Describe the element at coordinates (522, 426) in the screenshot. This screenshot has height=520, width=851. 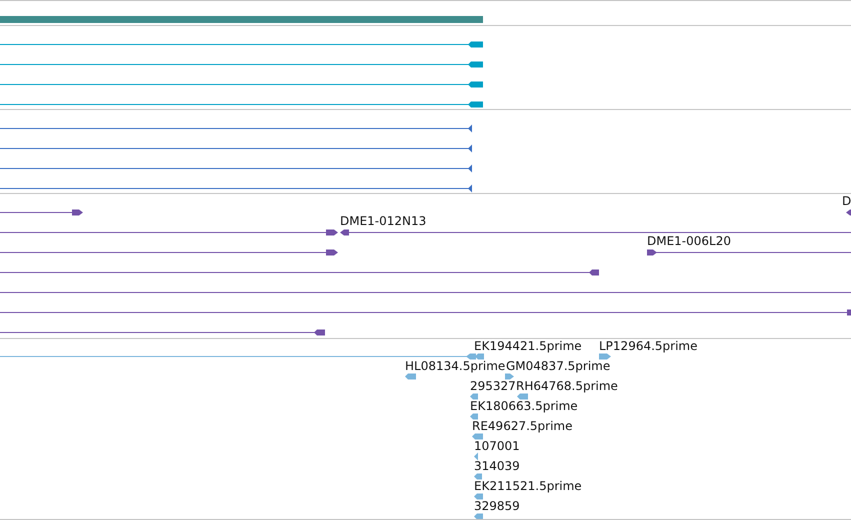
I see `feature-label: RE49627.5prime` at that location.